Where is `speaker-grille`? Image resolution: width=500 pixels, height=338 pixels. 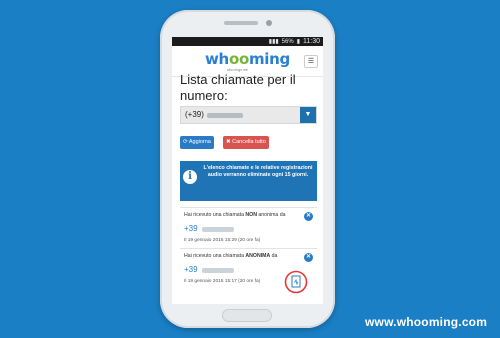 speaker-grille is located at coordinates (241, 23).